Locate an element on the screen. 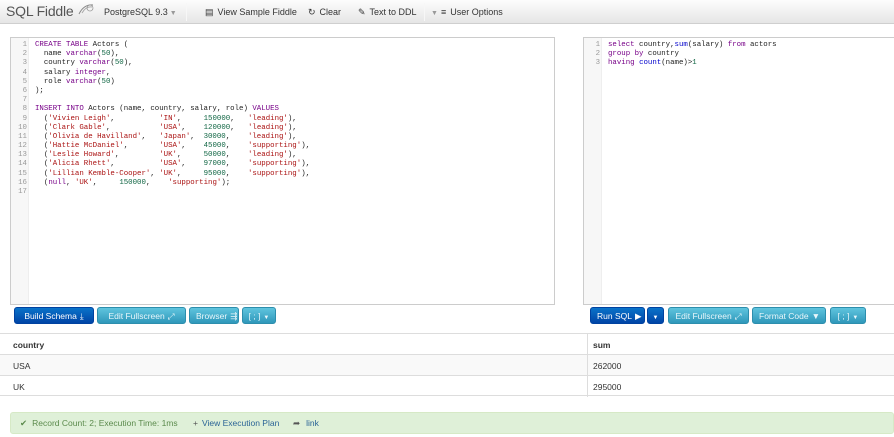  link-label: link is located at coordinates (312, 423).